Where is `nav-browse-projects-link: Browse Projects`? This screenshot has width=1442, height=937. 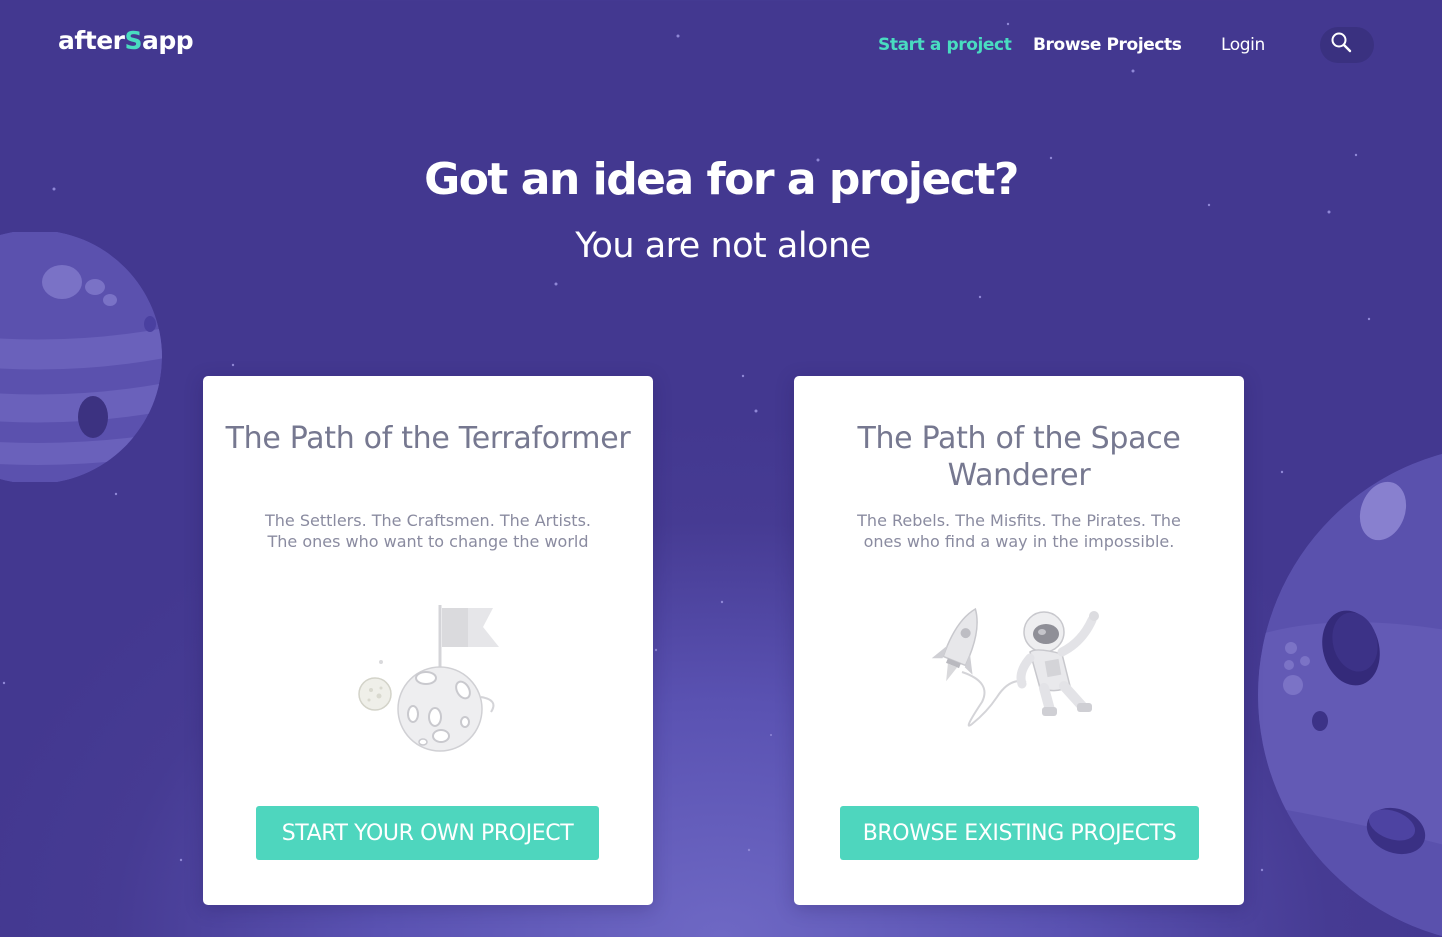 nav-browse-projects-link: Browse Projects is located at coordinates (1107, 45).